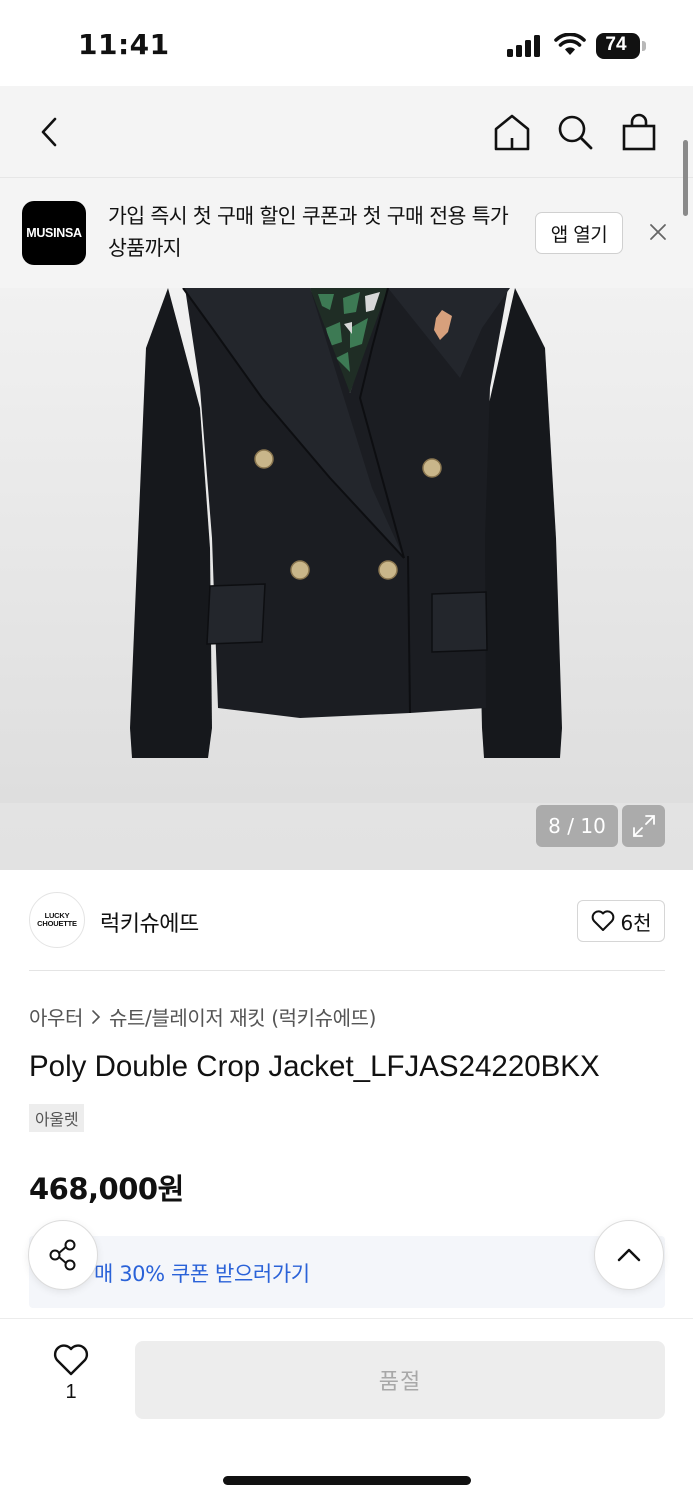 The width and height of the screenshot is (693, 1500). I want to click on back-button, so click(50, 132).